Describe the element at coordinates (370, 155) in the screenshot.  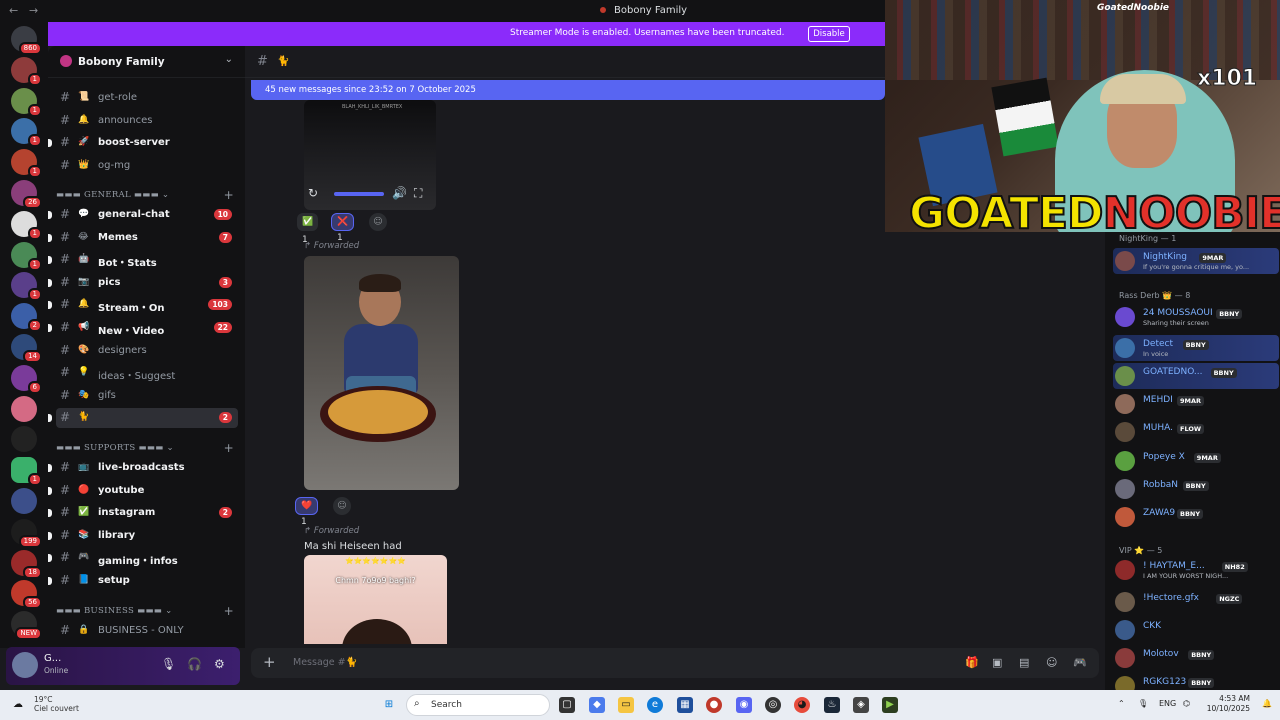
I see `video-player: BLAH_KHLI_LIK_BMRTEX ↻ 🔊 ⛶` at that location.